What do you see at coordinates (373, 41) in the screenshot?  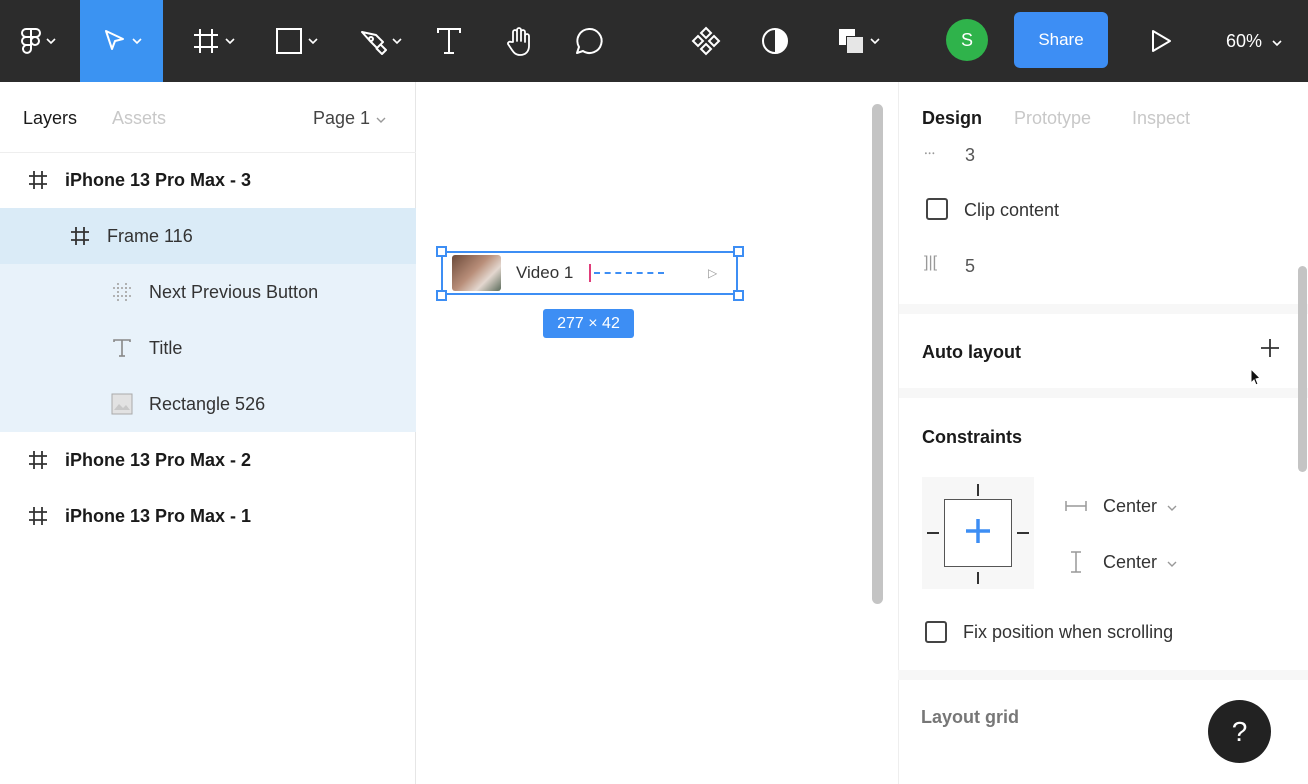 I see `pen-tool-icon` at bounding box center [373, 41].